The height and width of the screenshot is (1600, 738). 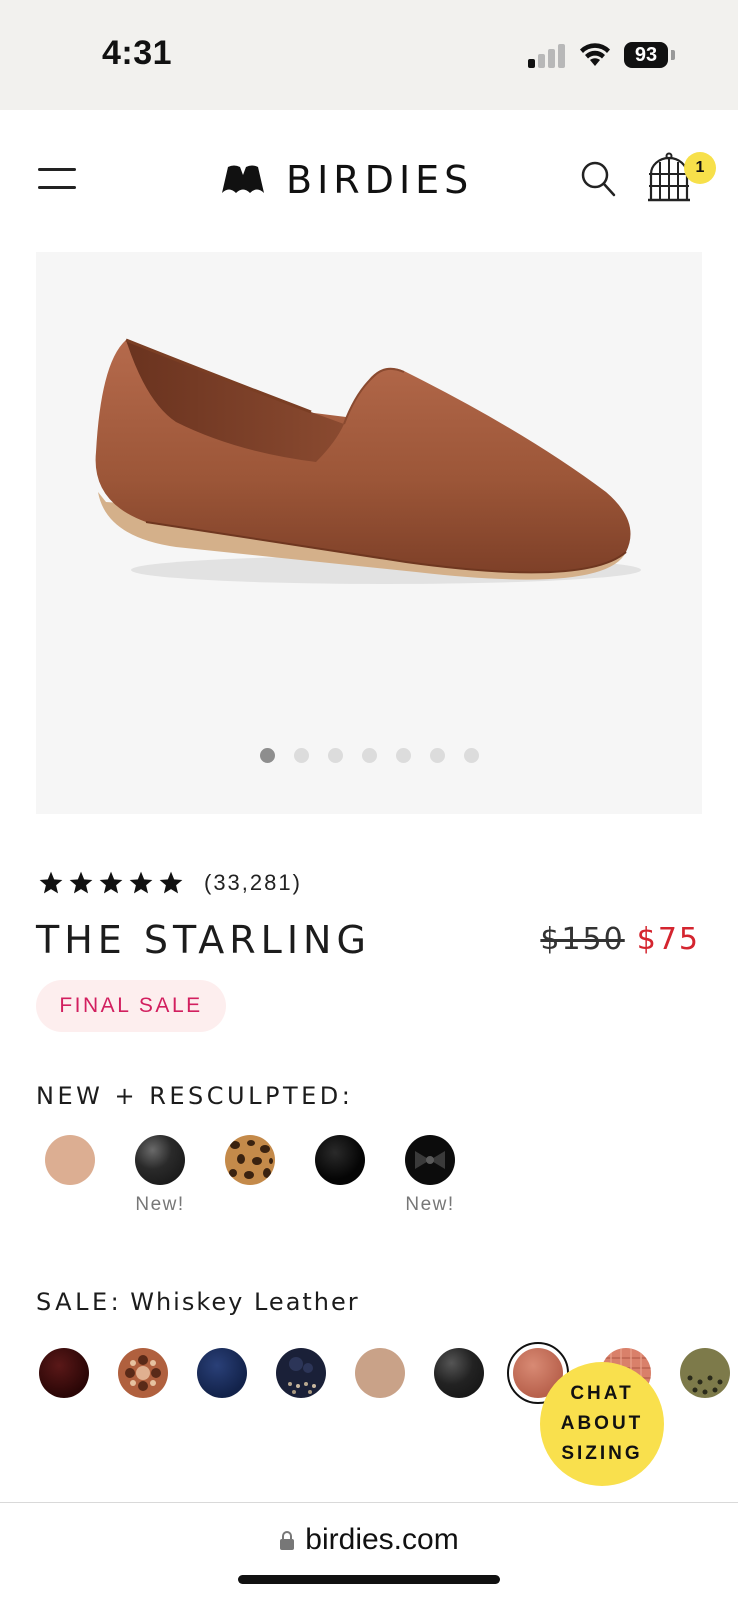 I want to click on chat-label-line2: ABOUT, so click(x=602, y=1423).